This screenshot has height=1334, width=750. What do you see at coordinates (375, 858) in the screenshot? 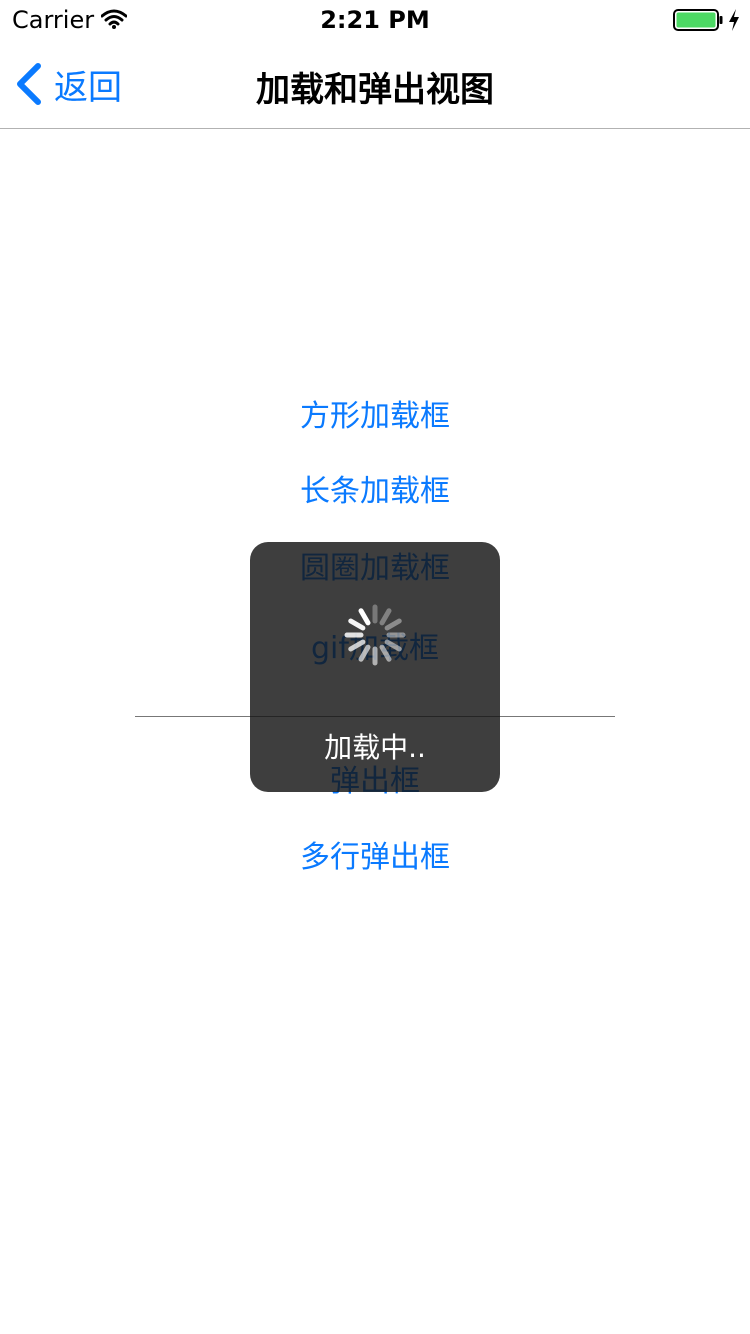
I see `multiline-popup-button: 多行弹出框` at bounding box center [375, 858].